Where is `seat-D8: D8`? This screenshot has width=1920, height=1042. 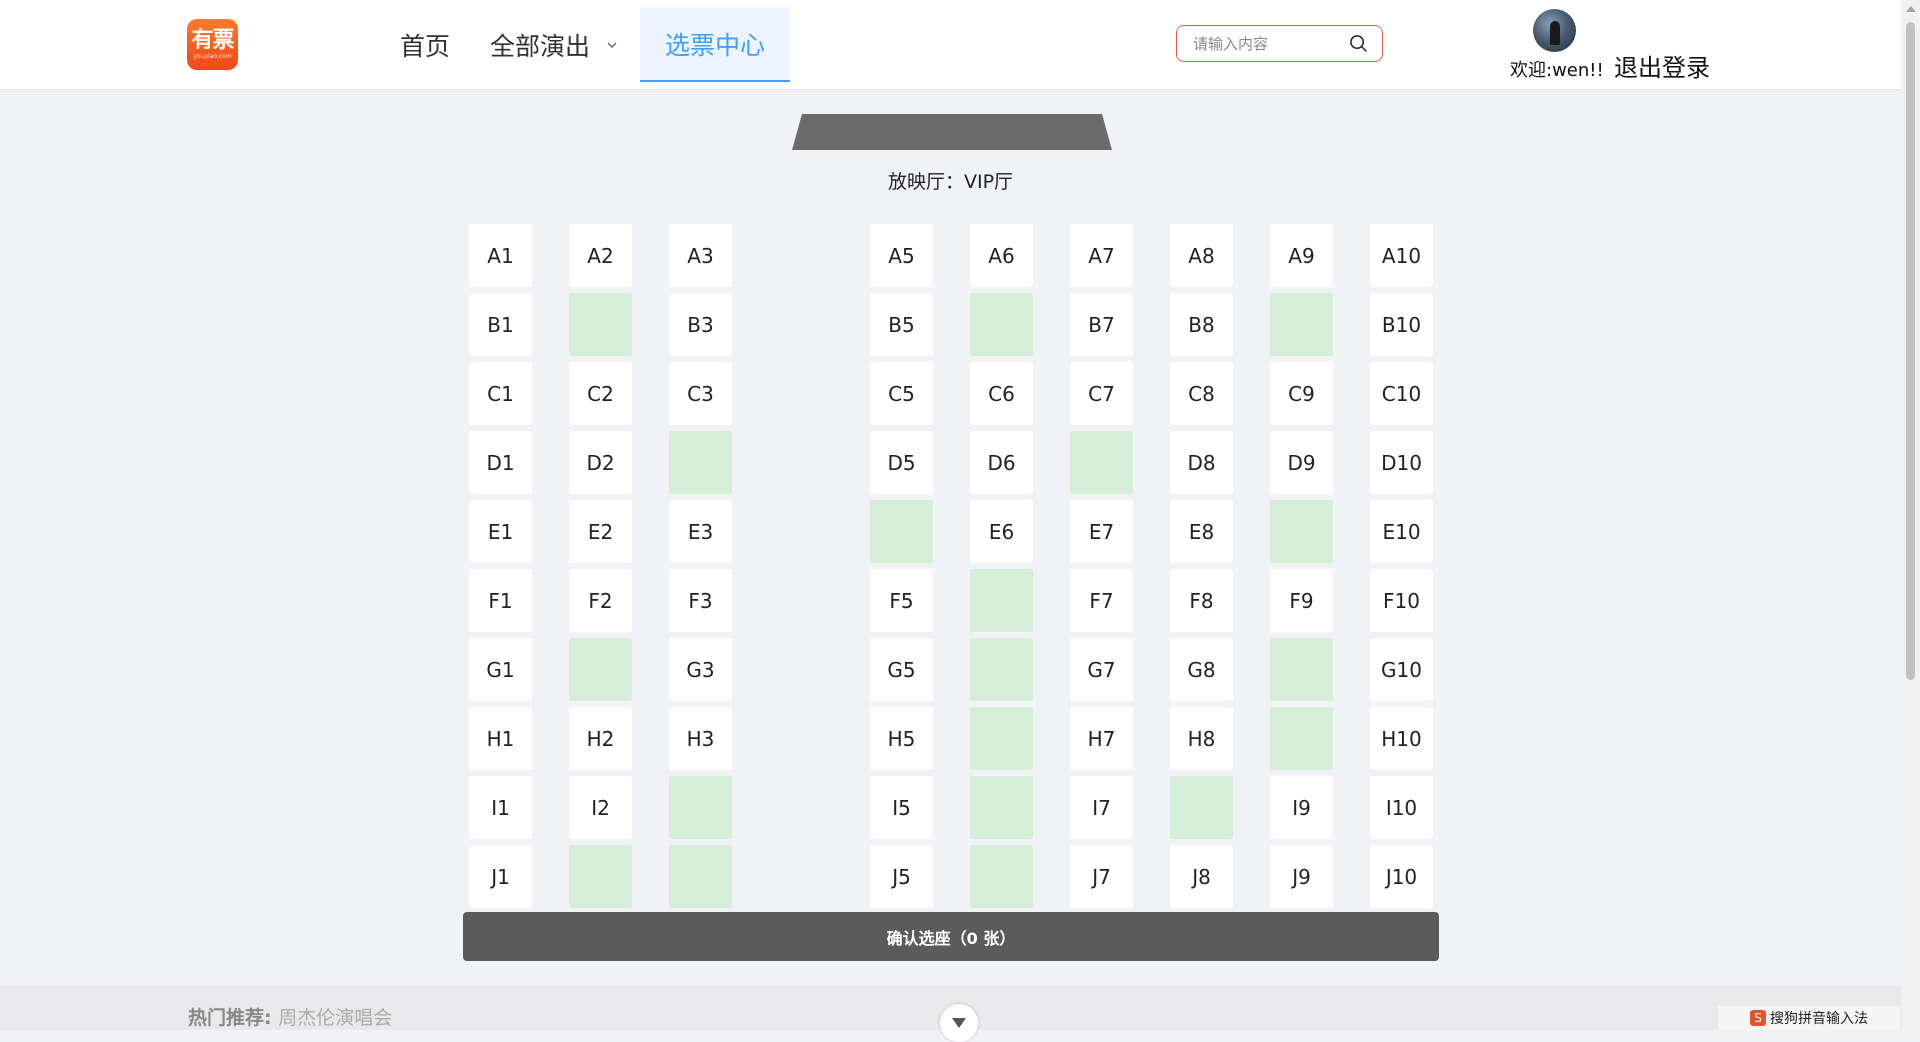 seat-D8: D8 is located at coordinates (1201, 462).